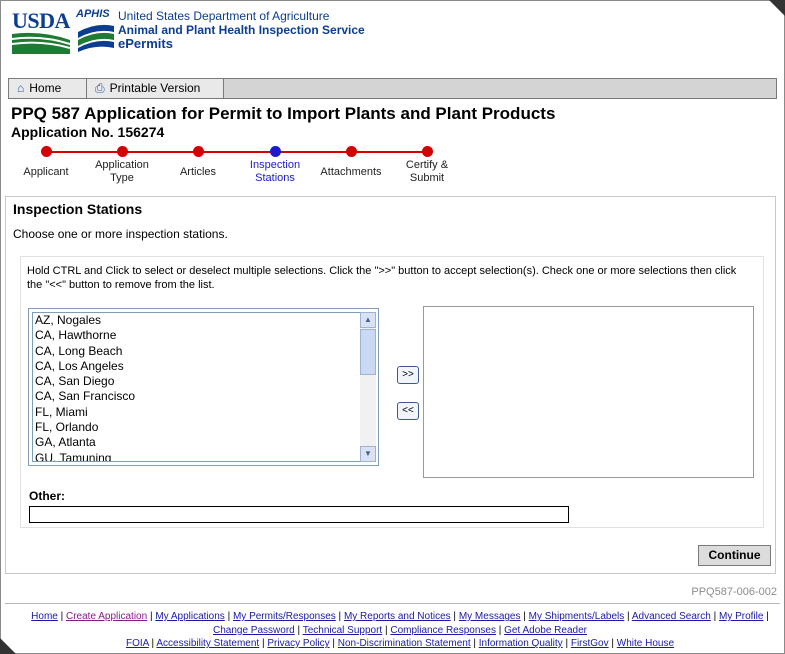 The height and width of the screenshot is (654, 785). Describe the element at coordinates (198, 456) in the screenshot. I see `station-option: GU, Tamuning` at that location.